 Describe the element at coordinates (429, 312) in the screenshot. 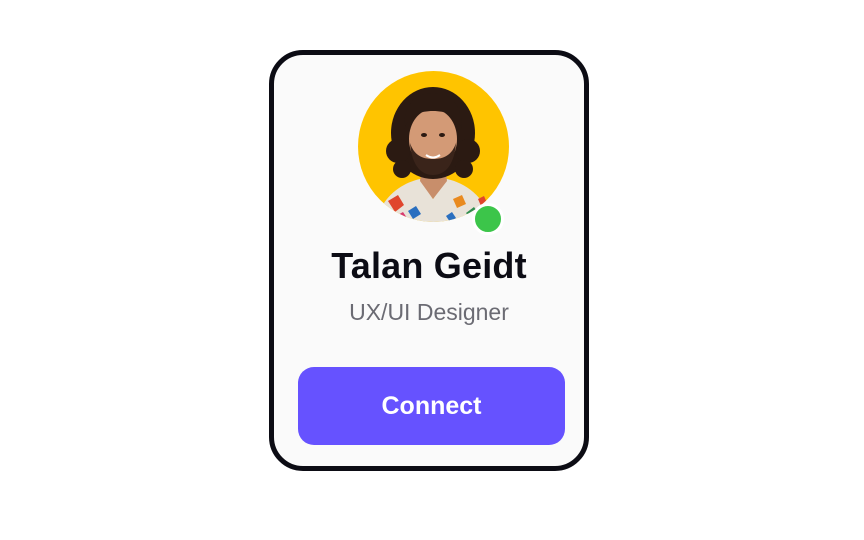

I see `profile-role: UX/UI Designer` at that location.